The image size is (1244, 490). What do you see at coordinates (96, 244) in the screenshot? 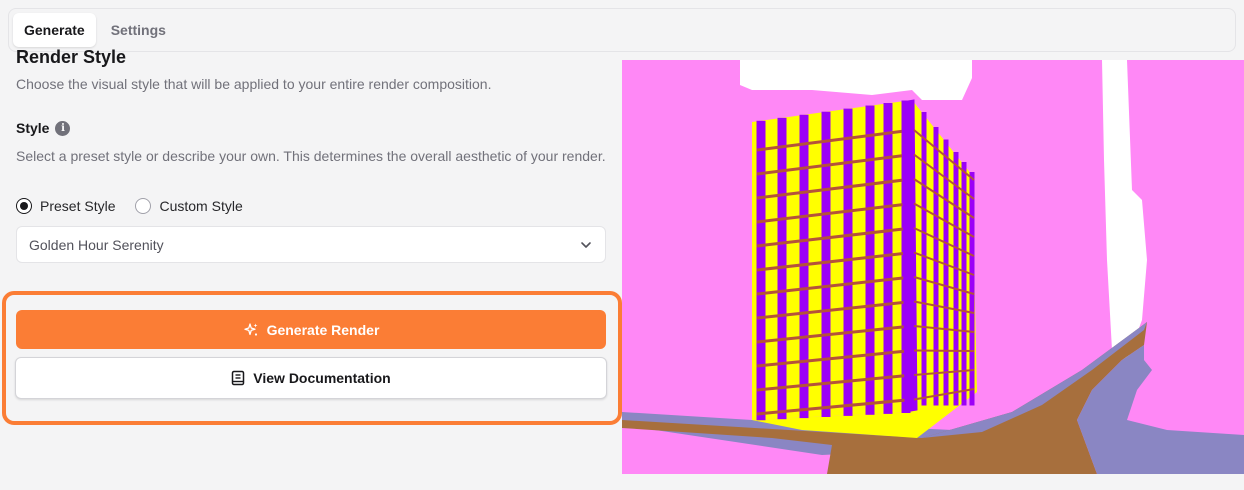
I see `preset-style-value: Golden Hour Serenity` at bounding box center [96, 244].